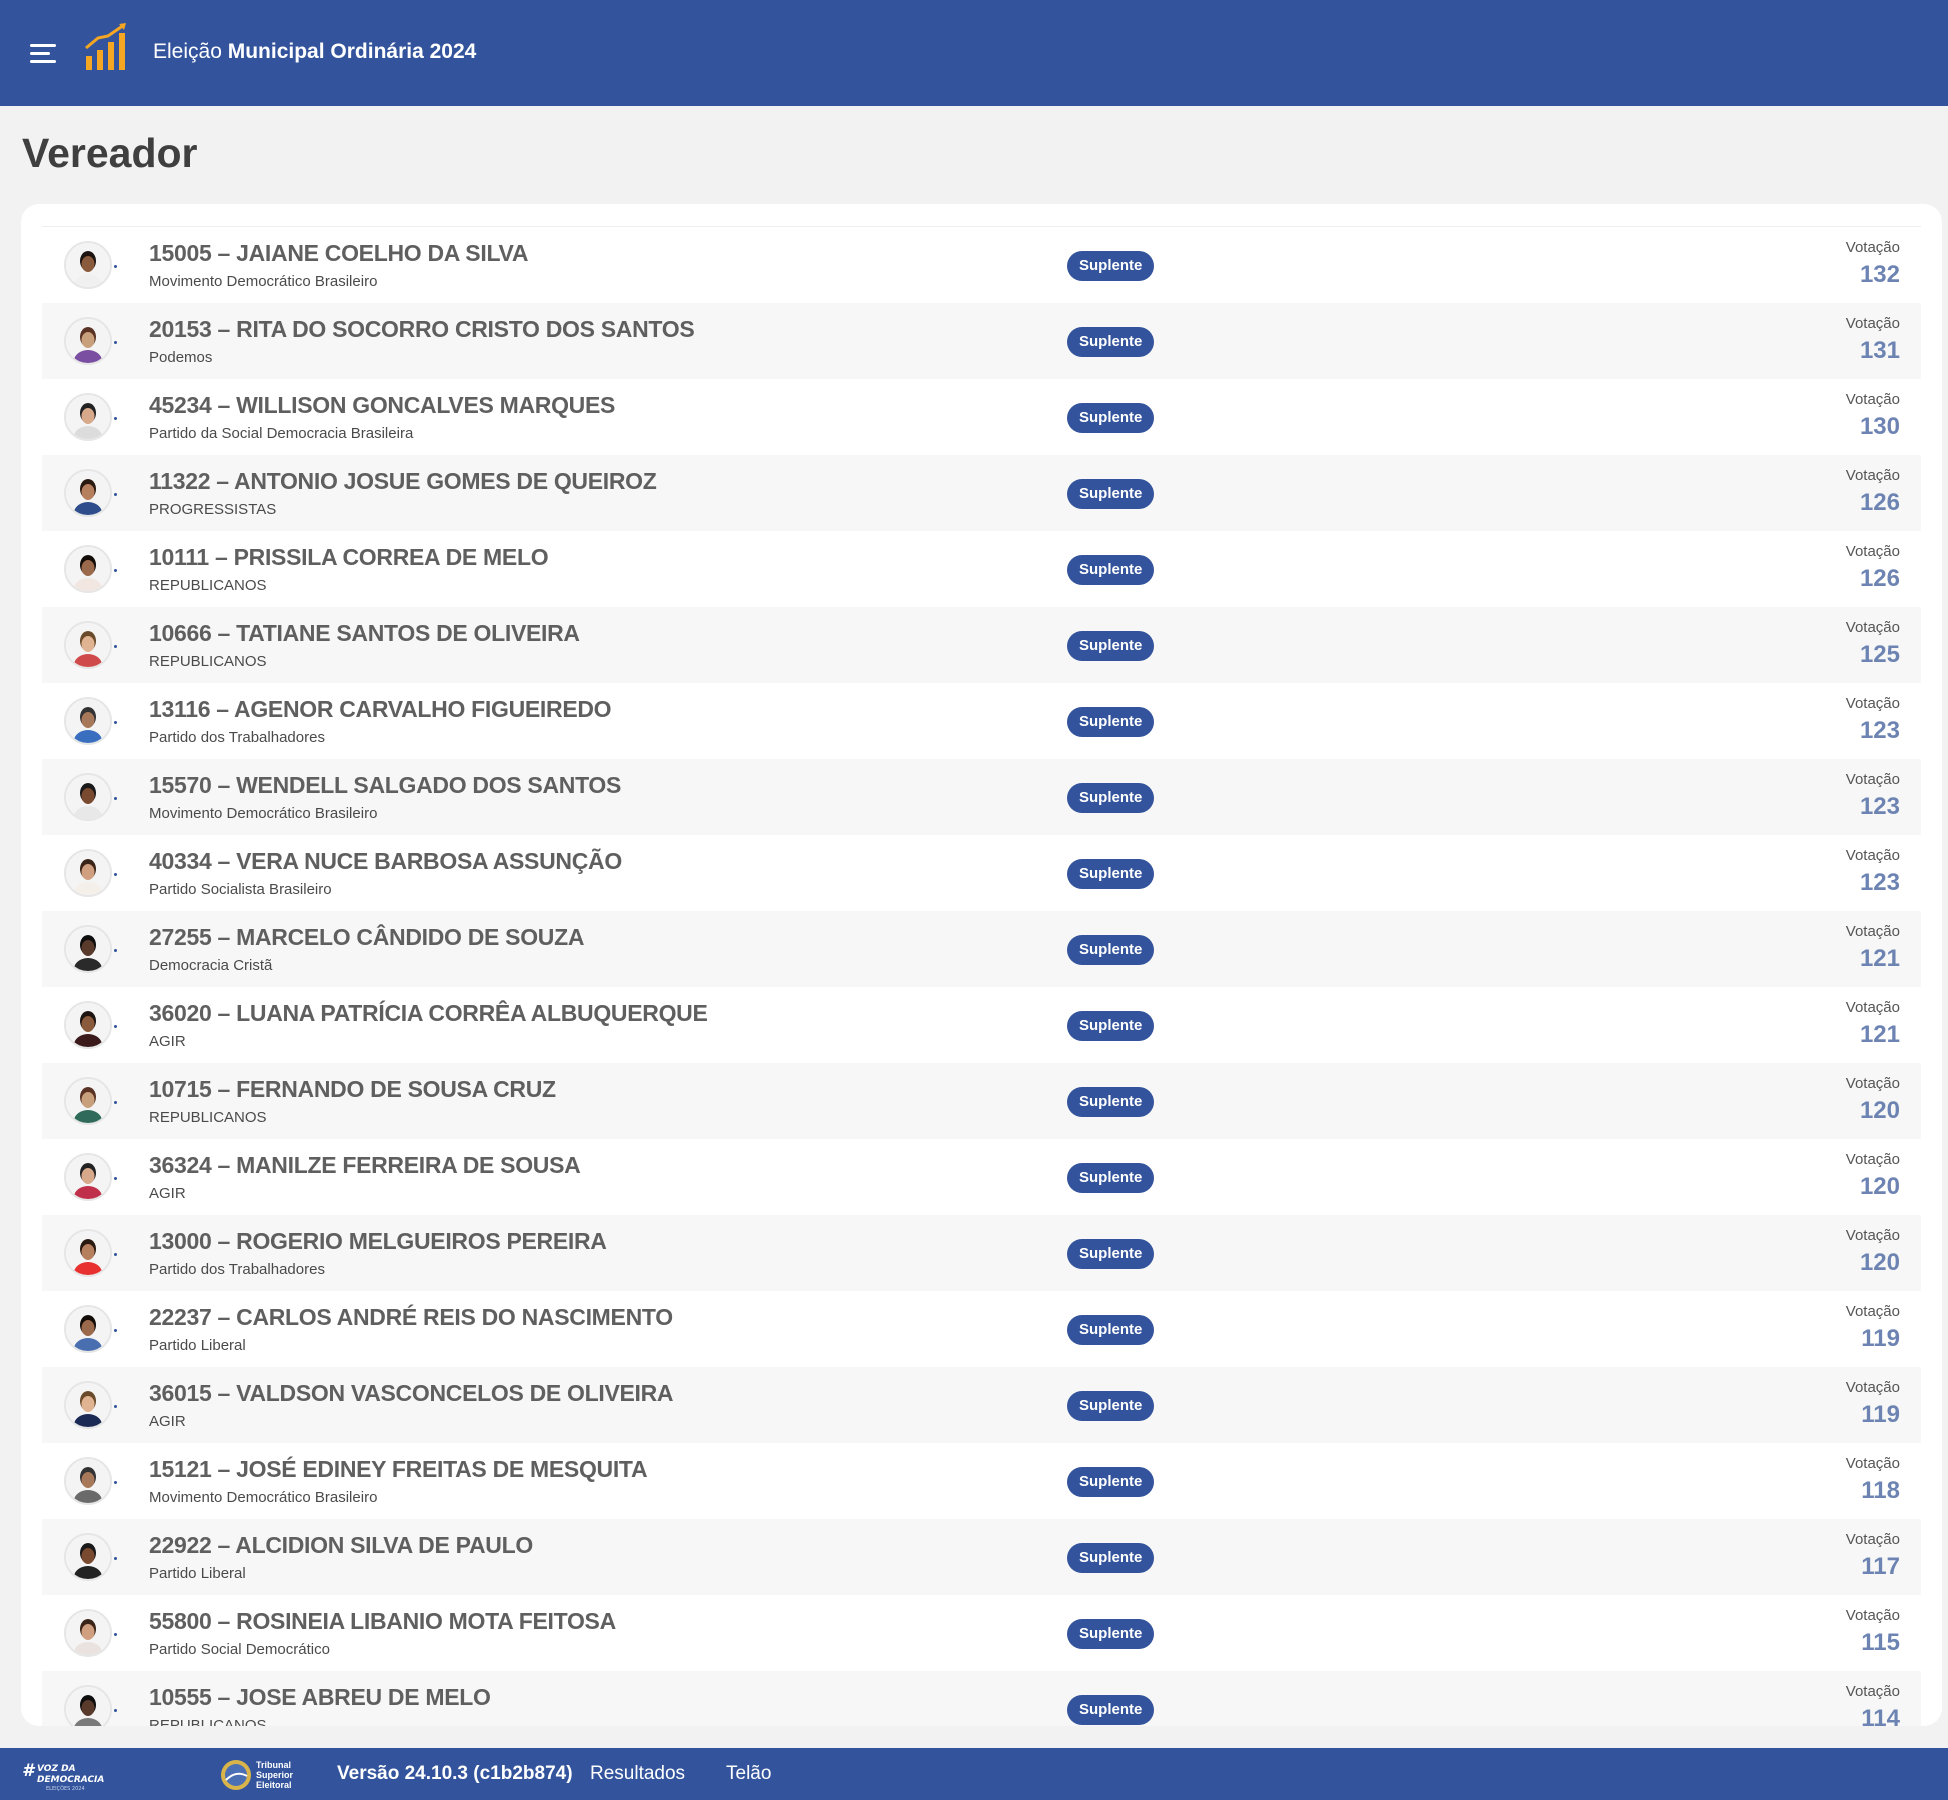 The image size is (1948, 1800). I want to click on candidate-name: 22237 – CARLOS ANDRÉ REIS DO NASCIMENTO, so click(411, 1317).